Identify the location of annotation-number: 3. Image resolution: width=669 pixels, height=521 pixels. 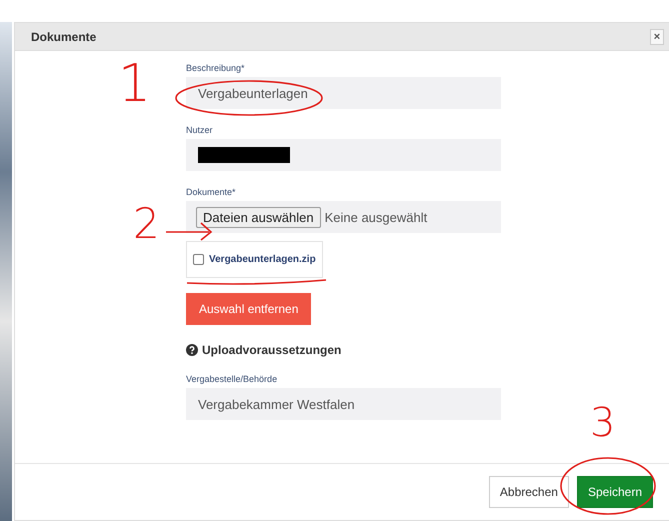
(603, 423).